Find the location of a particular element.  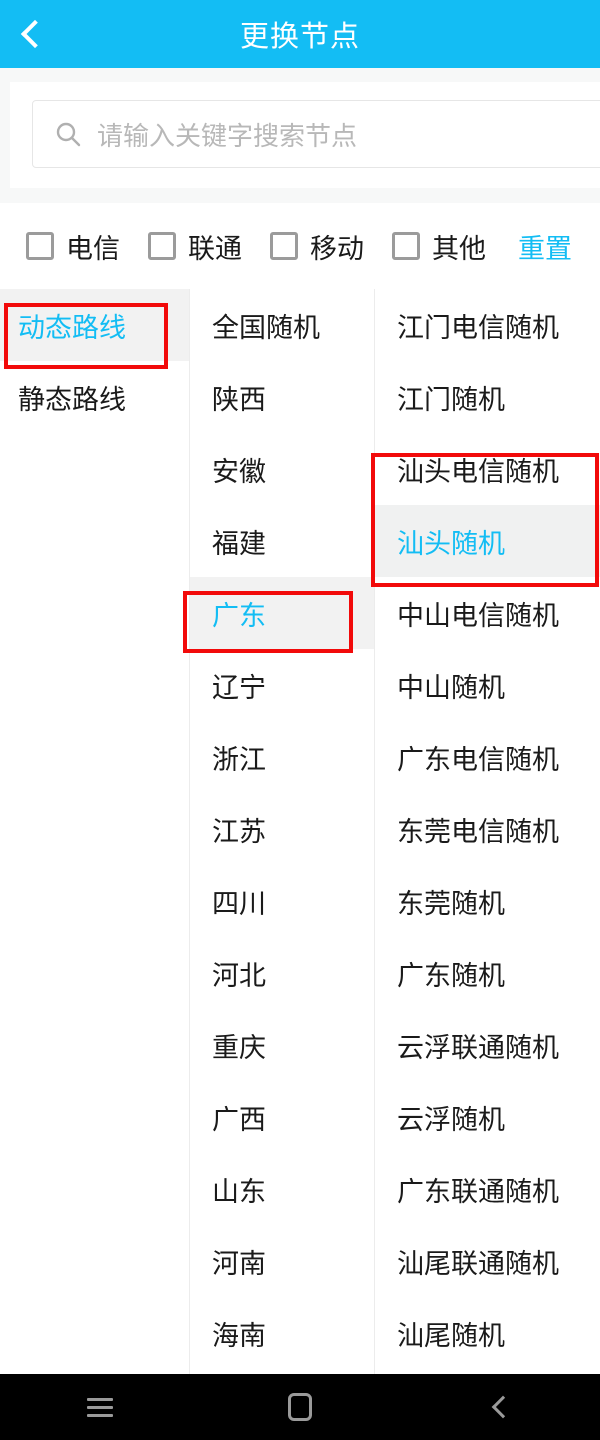

region-item: 全国随机 is located at coordinates (282, 325).